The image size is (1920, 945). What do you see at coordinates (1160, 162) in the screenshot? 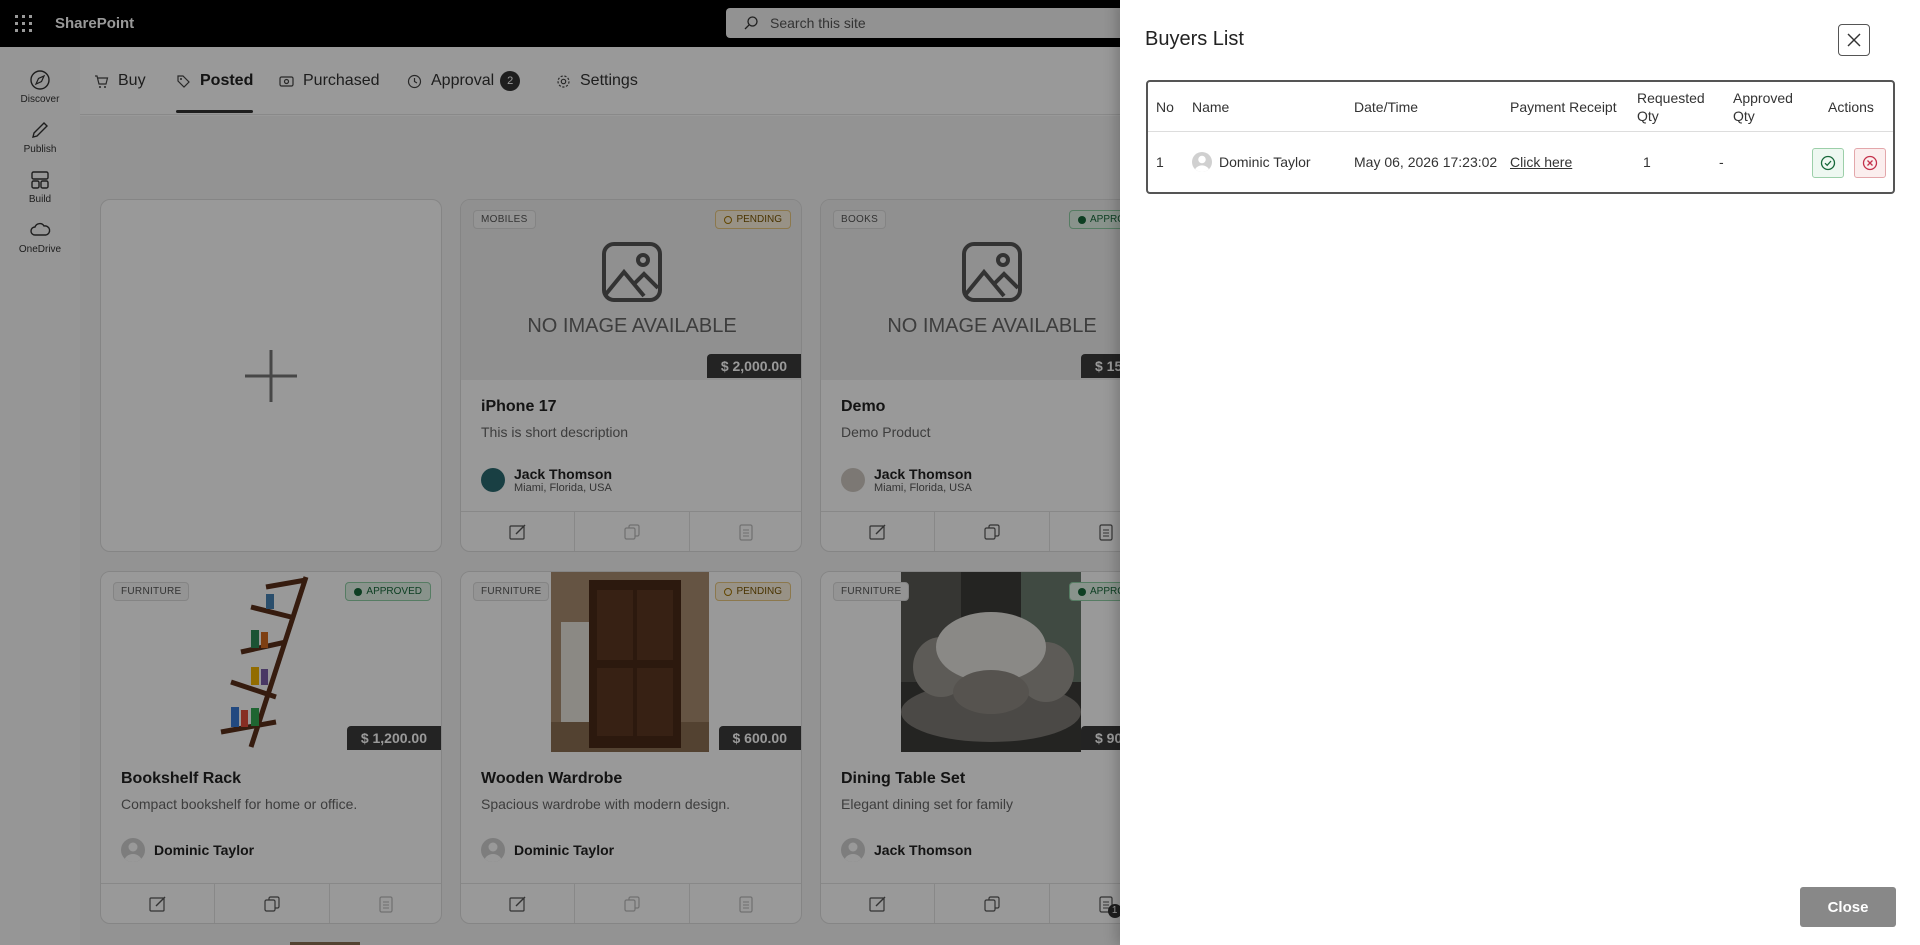
I see `cell-no: 1` at bounding box center [1160, 162].